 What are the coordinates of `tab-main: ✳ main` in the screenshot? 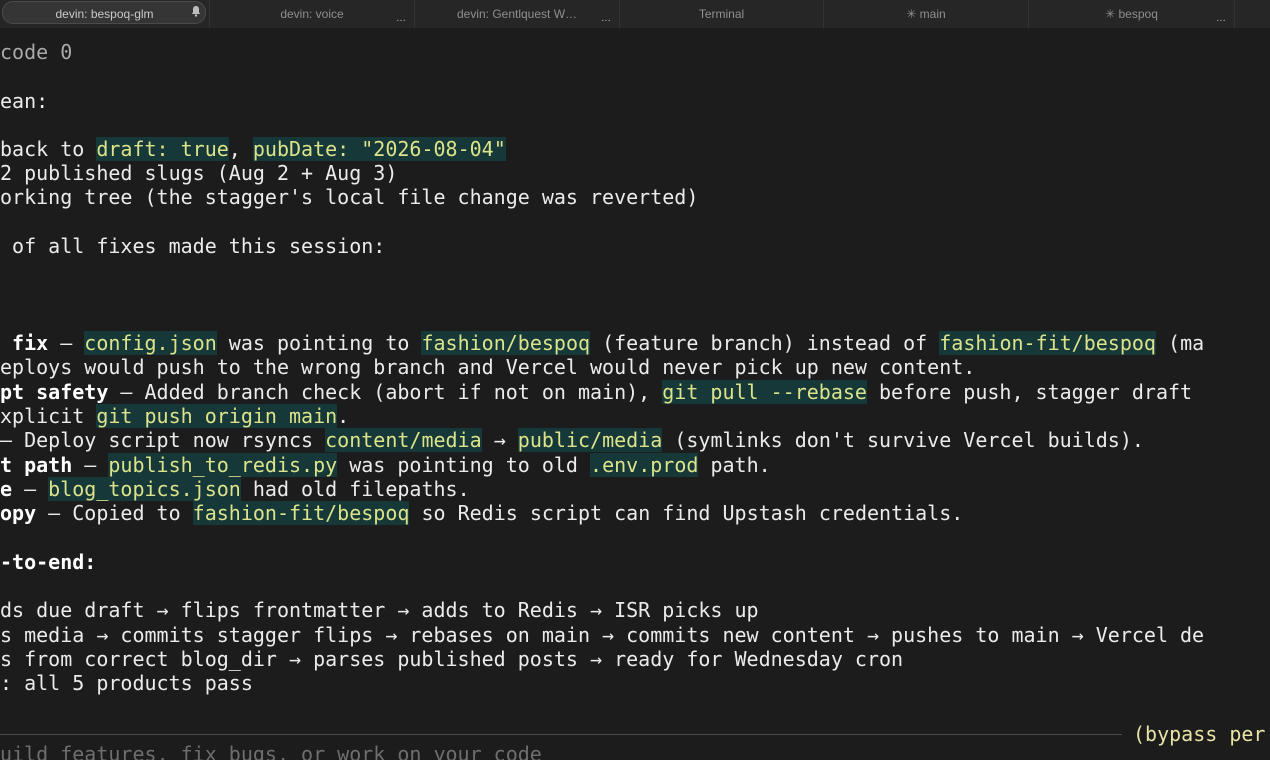 It's located at (926, 14).